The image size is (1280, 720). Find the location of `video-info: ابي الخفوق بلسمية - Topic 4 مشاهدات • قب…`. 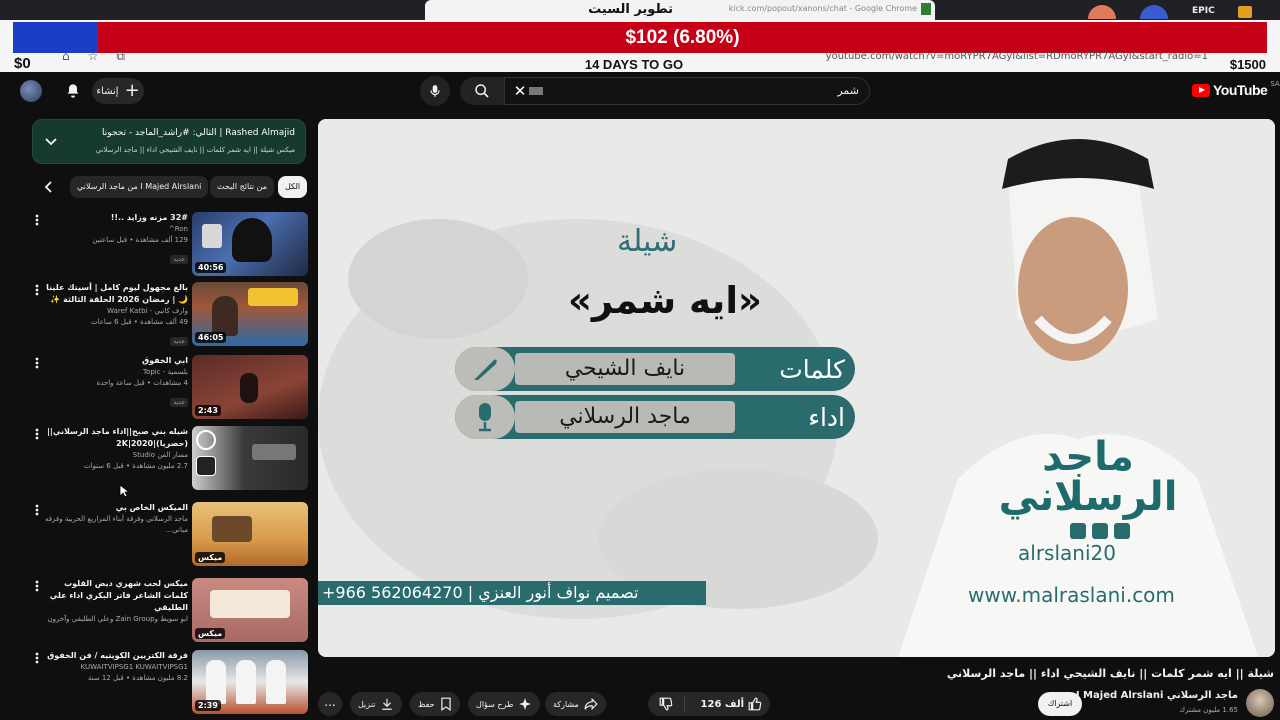

video-info: ابي الخفوق بلسمية - Topic 4 مشاهدات • قب… is located at coordinates (116, 381).